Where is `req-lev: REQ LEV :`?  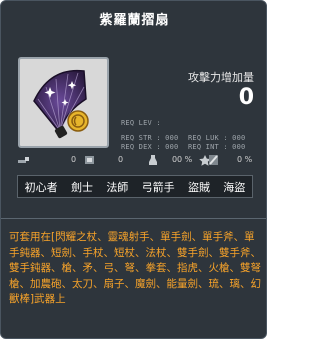 req-lev: REQ LEV : is located at coordinates (141, 123).